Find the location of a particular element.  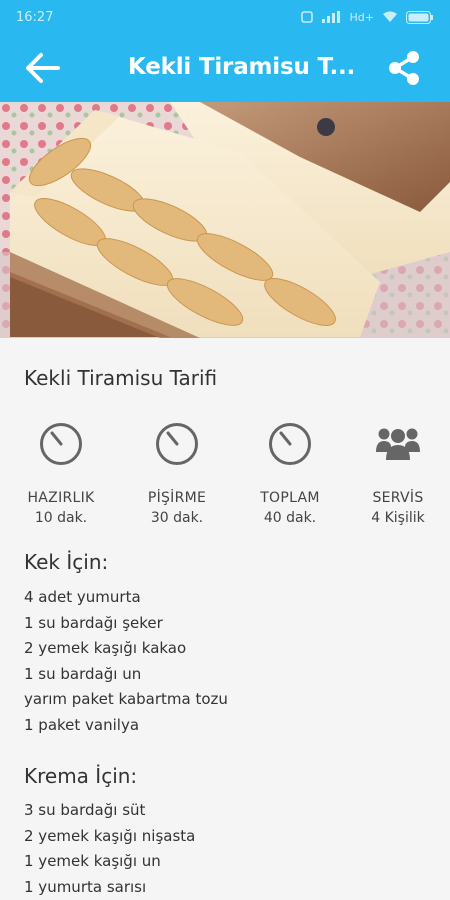

ingredient-item: 1 yemek kaşığı un is located at coordinates (92, 861).